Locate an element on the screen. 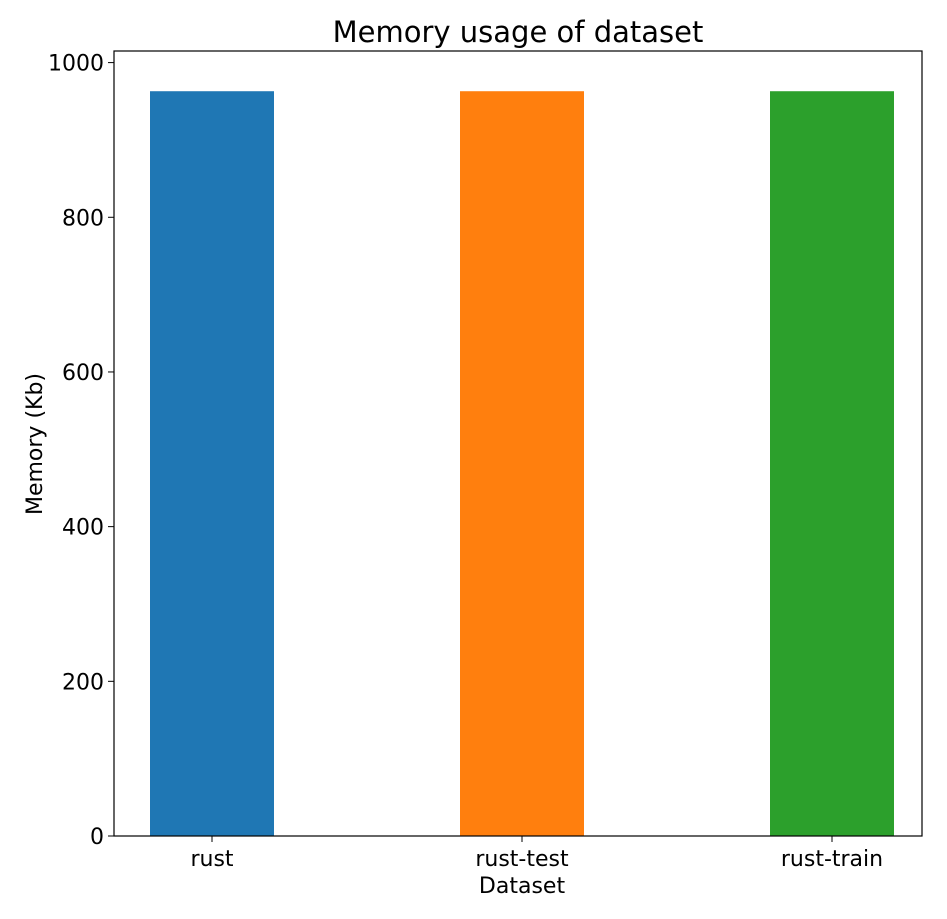  x-tick-label: rust is located at coordinates (211, 859).